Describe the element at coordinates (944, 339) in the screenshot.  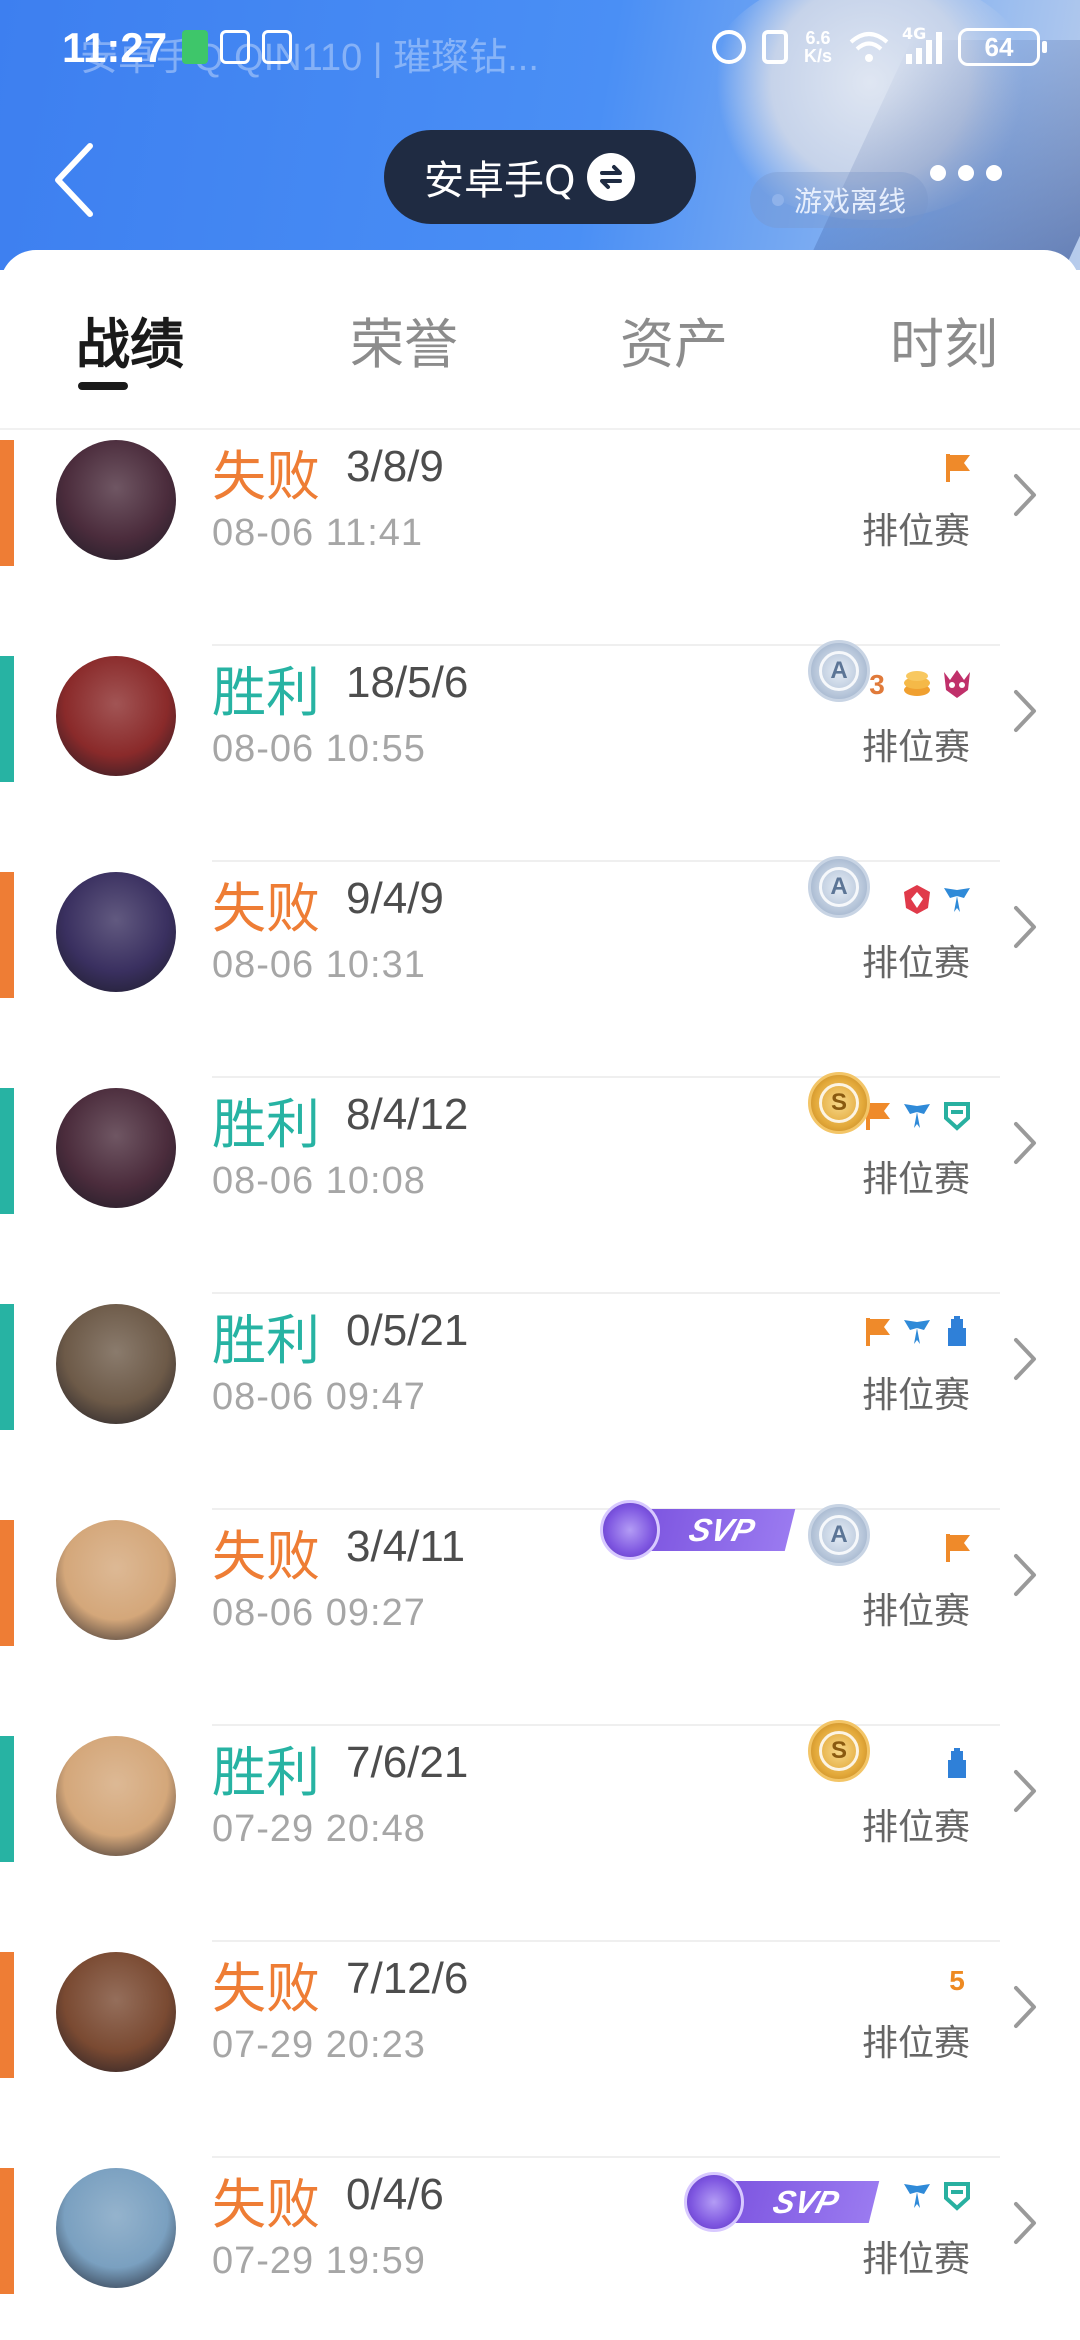
I see `tab-moments: 时刻` at that location.